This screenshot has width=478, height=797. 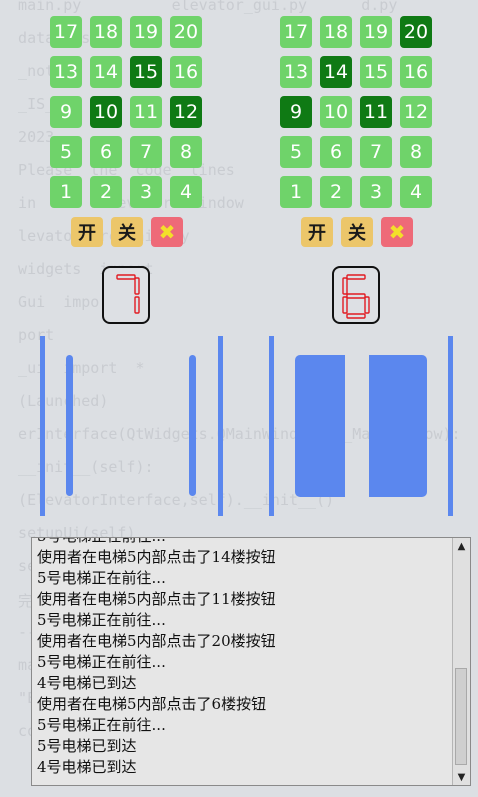 I want to click on background-code-line: (Launched), so click(x=54, y=401).